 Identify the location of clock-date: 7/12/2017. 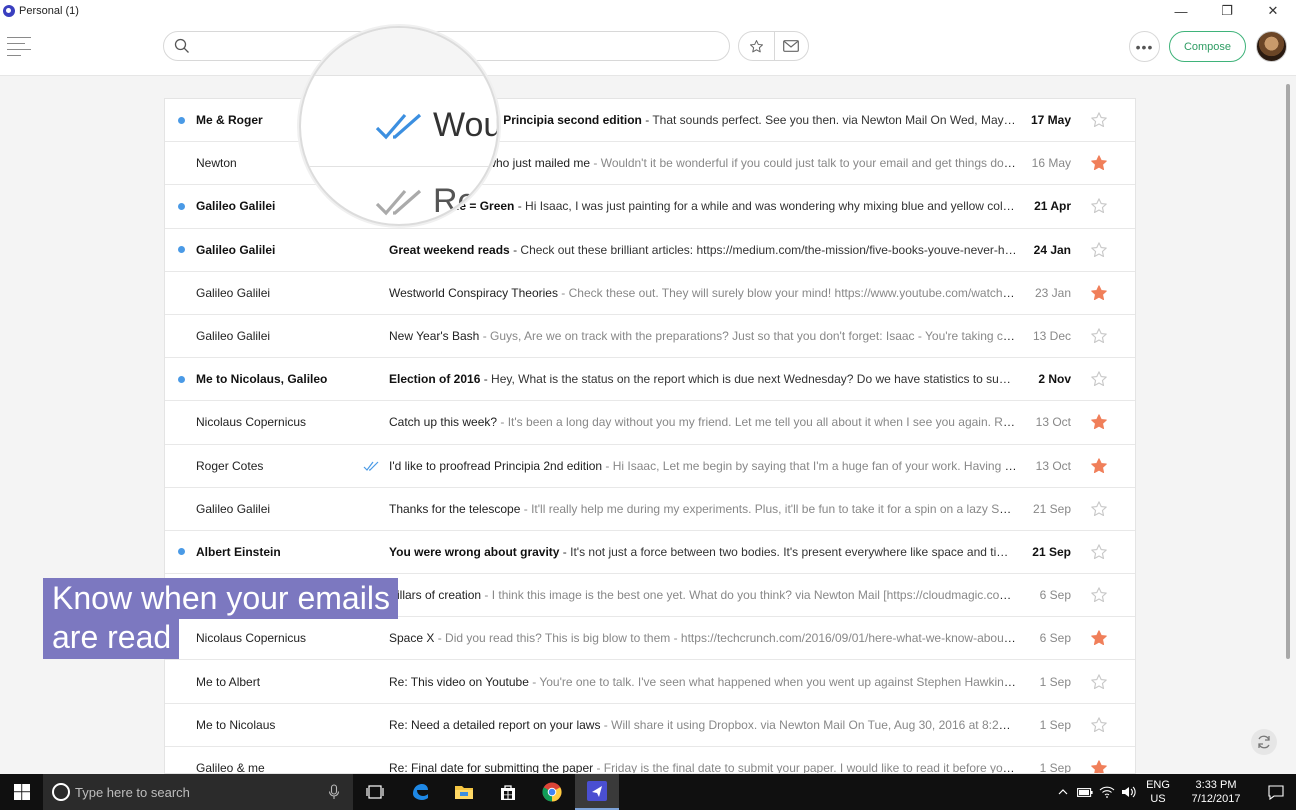
(1216, 799).